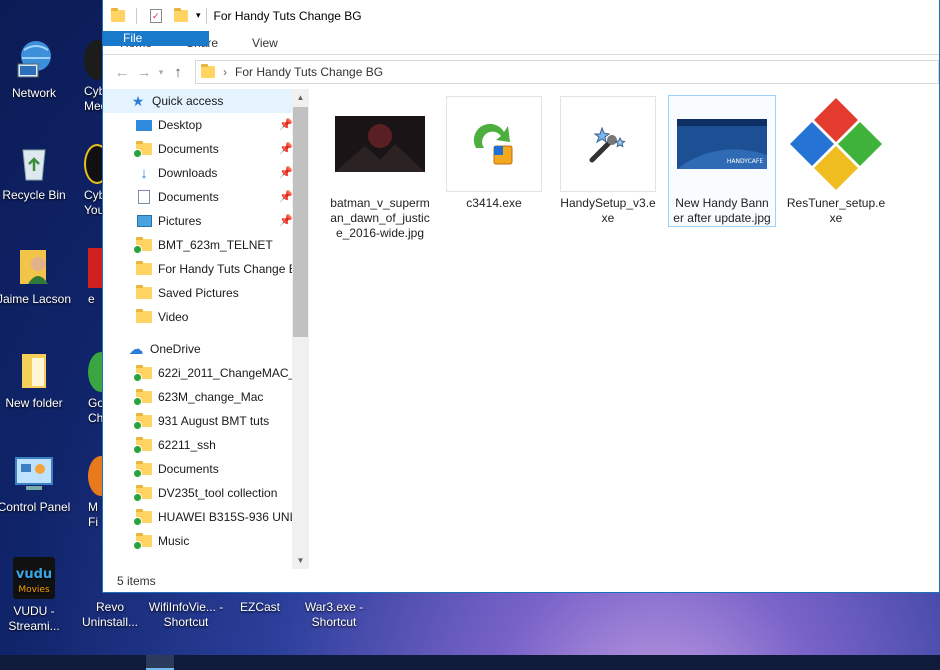 The width and height of the screenshot is (940, 670). Describe the element at coordinates (410, 662) in the screenshot. I see `ie-icon` at that location.